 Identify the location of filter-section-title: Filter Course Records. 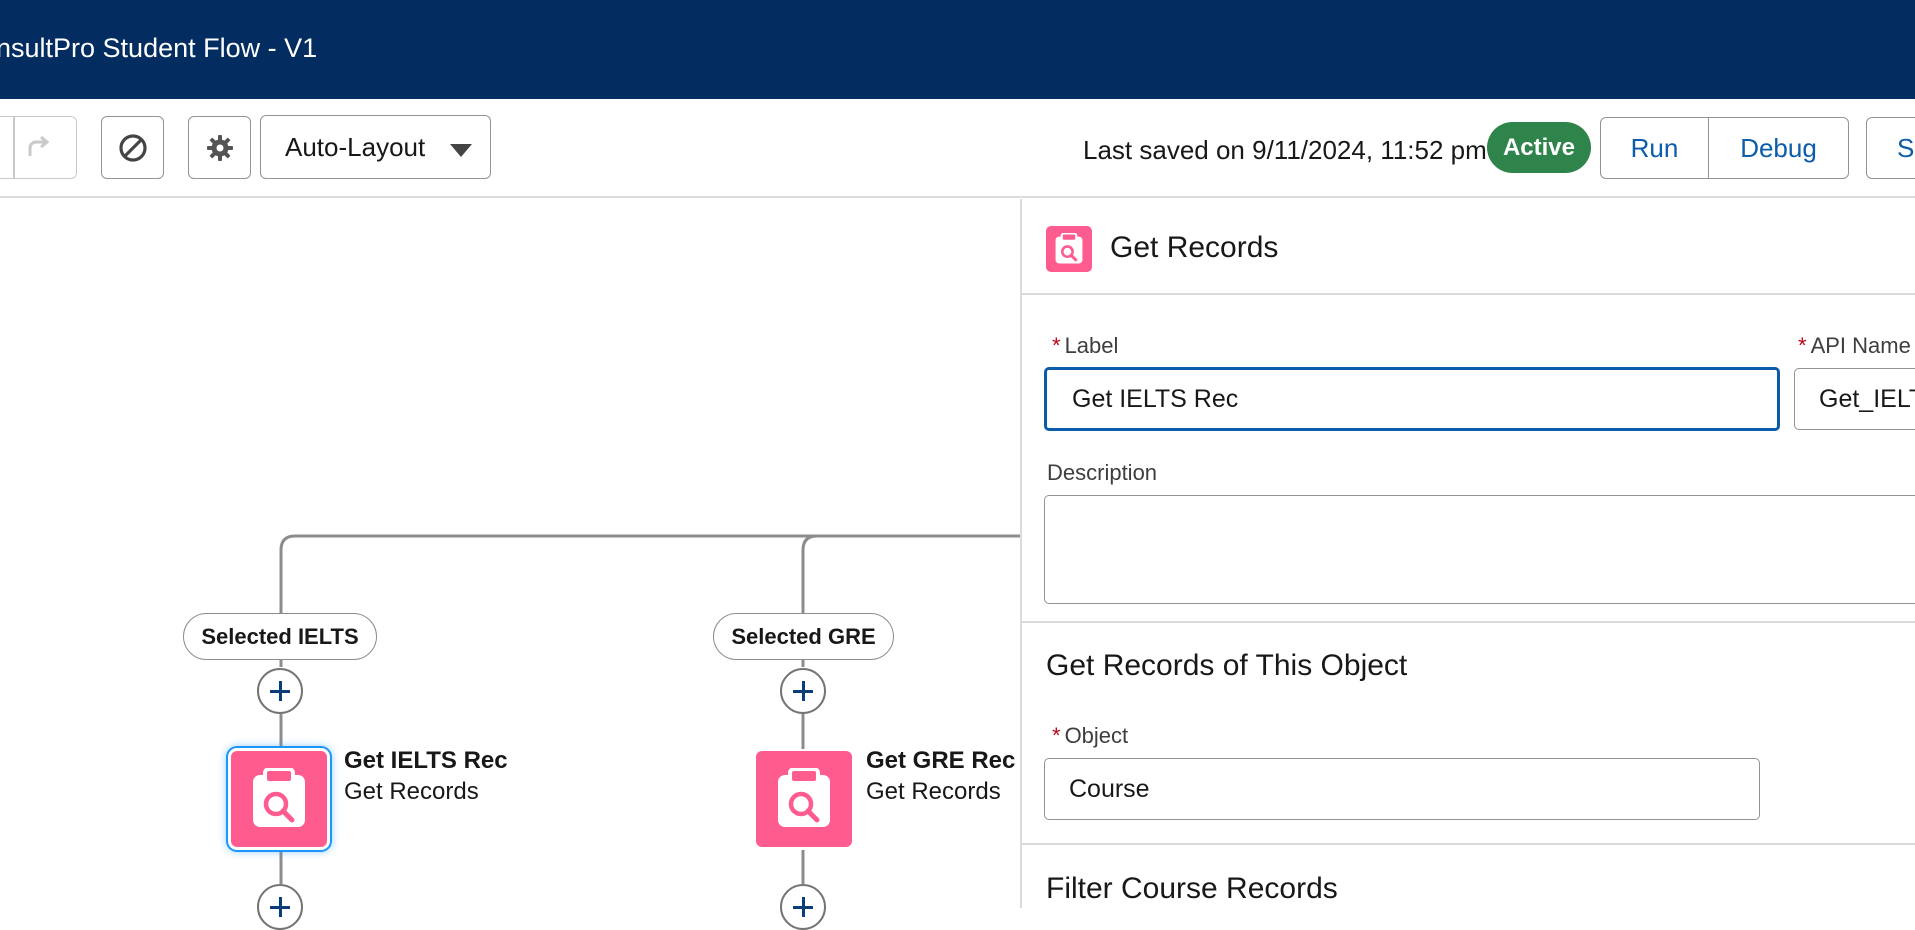
(1192, 888).